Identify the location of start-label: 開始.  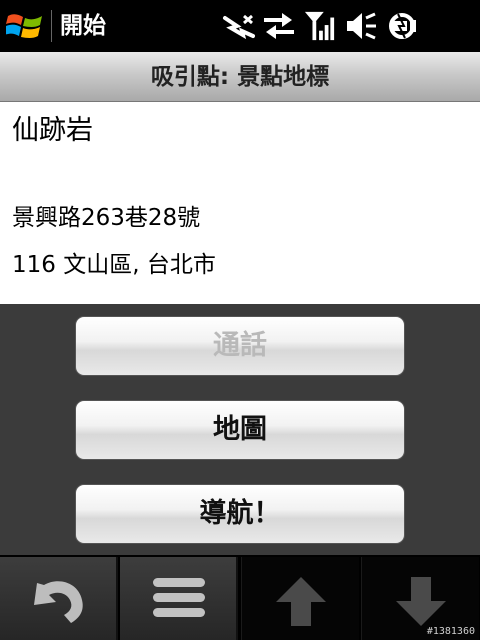
(83, 26).